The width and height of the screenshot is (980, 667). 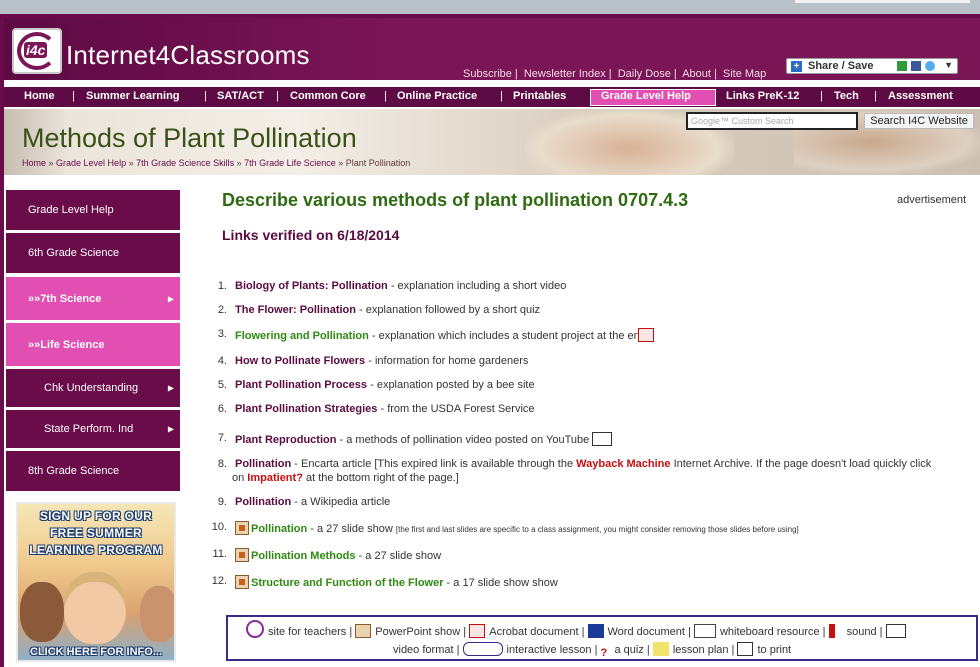 What do you see at coordinates (91, 163) in the screenshot?
I see `breadcrumb-grade-level-help: Grade Level Help` at bounding box center [91, 163].